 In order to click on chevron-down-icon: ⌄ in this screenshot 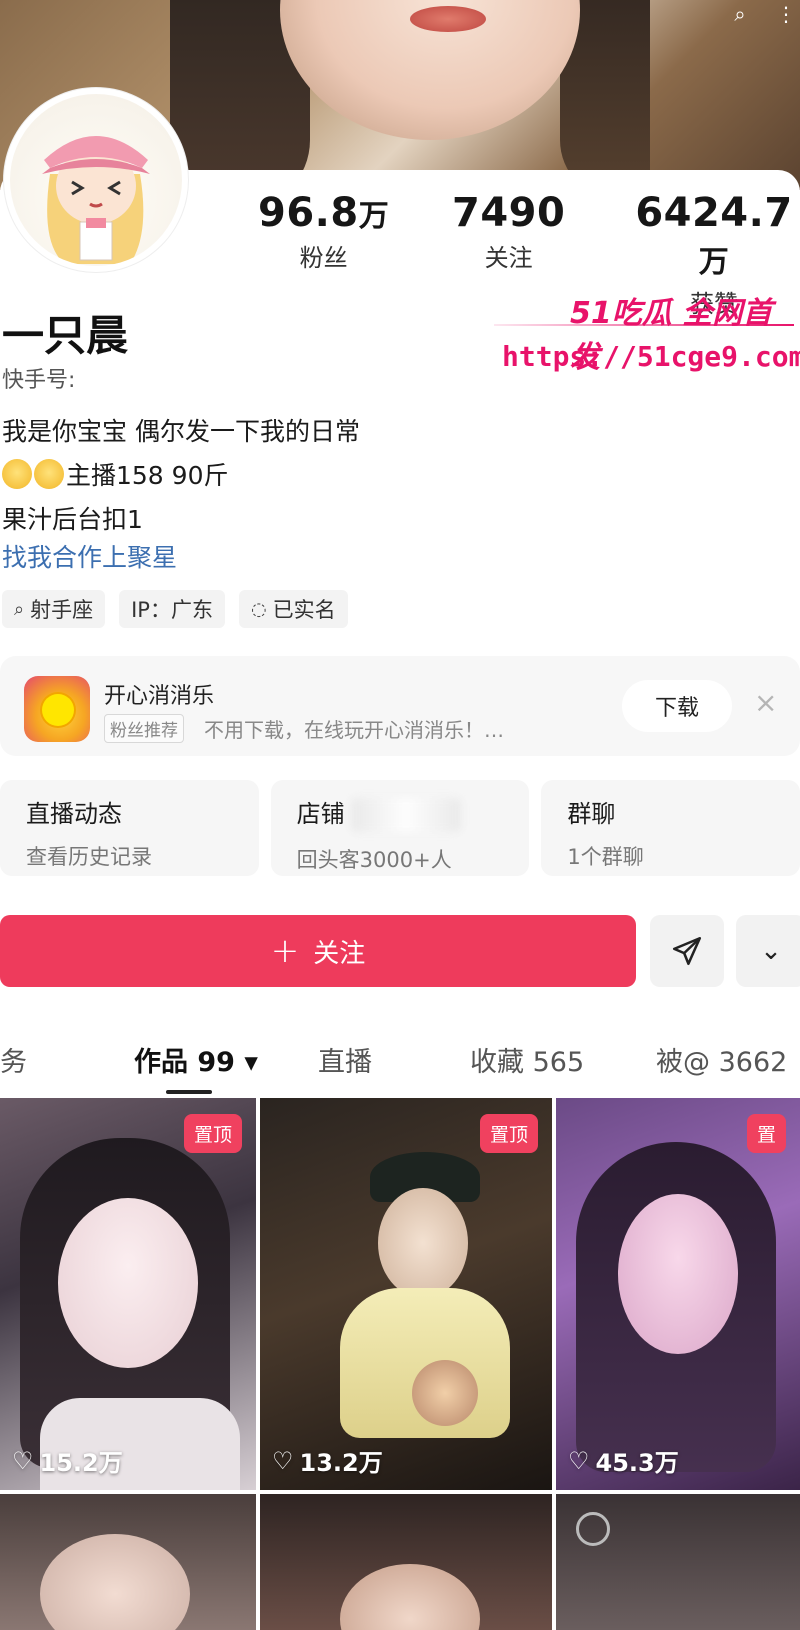, I will do `click(768, 951)`.